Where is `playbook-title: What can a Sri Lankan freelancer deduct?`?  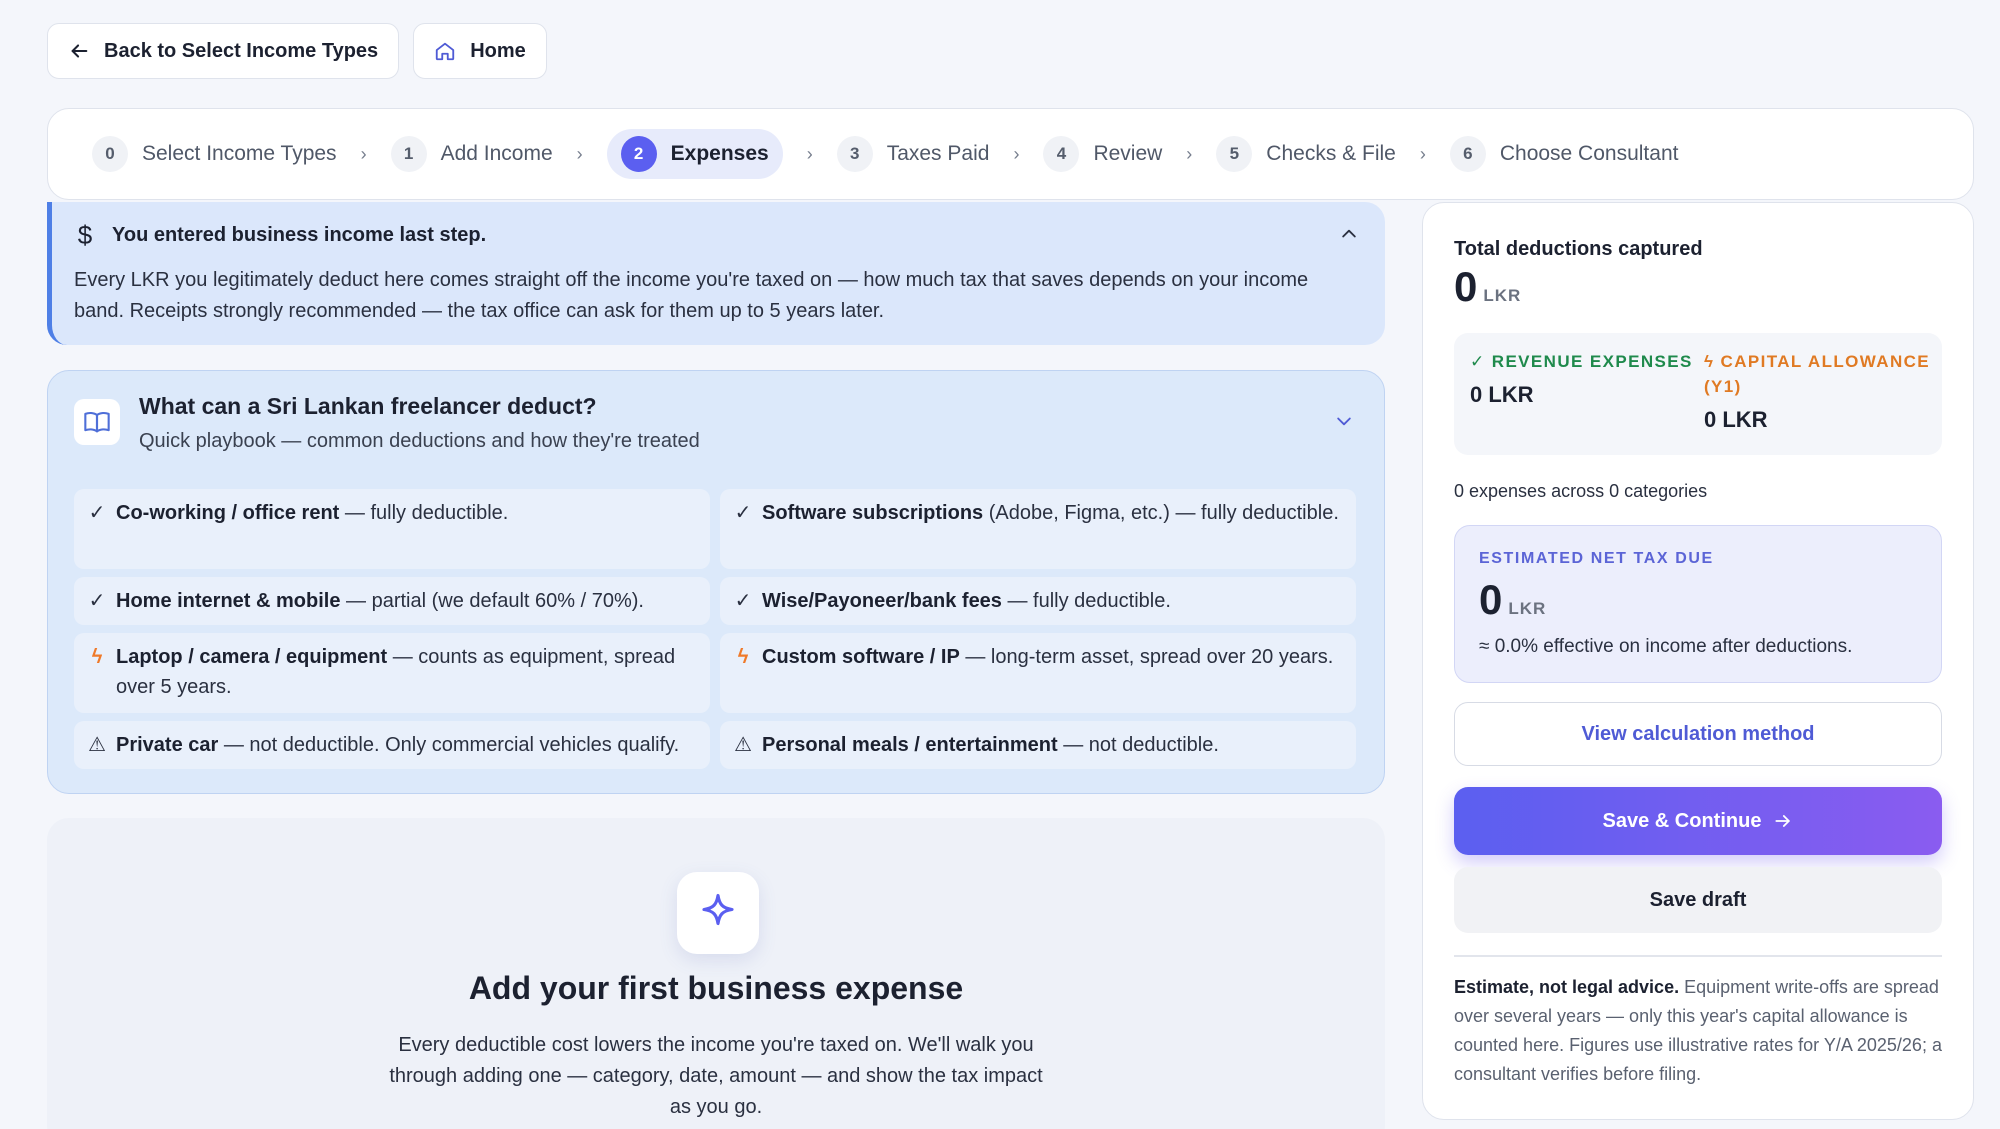
playbook-title: What can a Sri Lankan freelancer deduct? is located at coordinates (368, 406).